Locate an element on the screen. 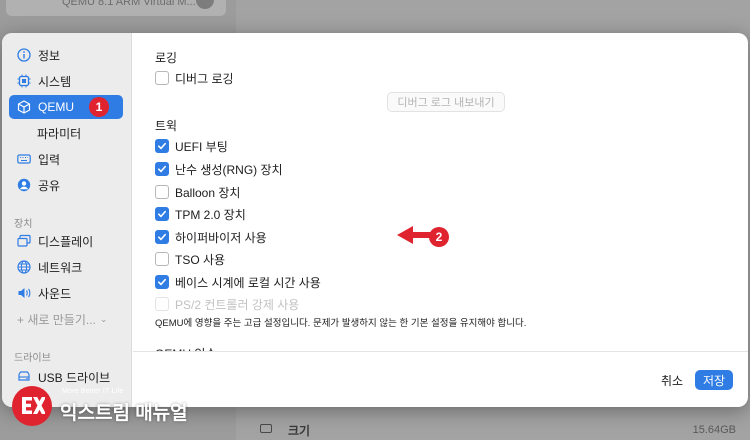  info-icon is located at coordinates (24, 55).